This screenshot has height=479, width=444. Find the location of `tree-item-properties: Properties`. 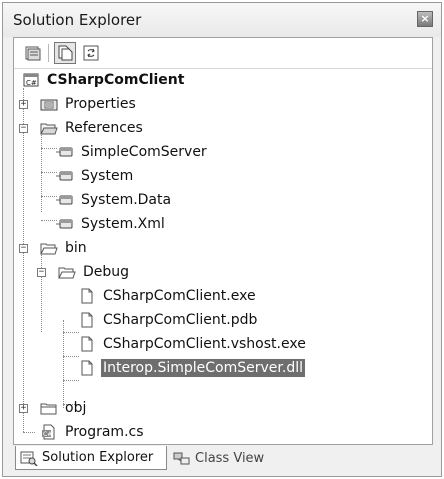

tree-item-properties: Properties is located at coordinates (89, 104).